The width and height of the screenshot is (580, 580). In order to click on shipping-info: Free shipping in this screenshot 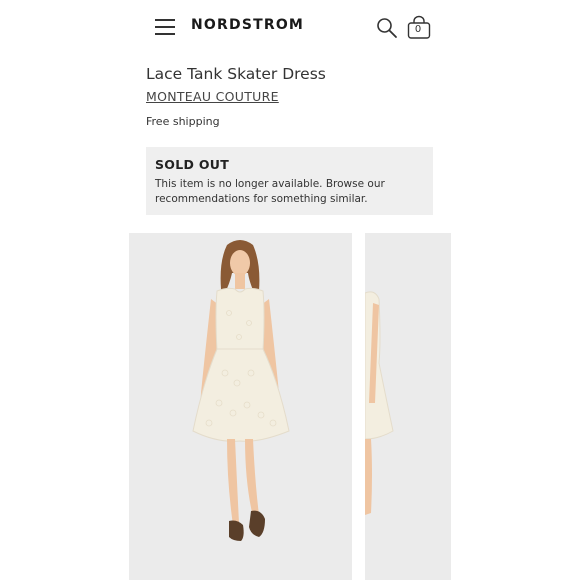, I will do `click(183, 121)`.